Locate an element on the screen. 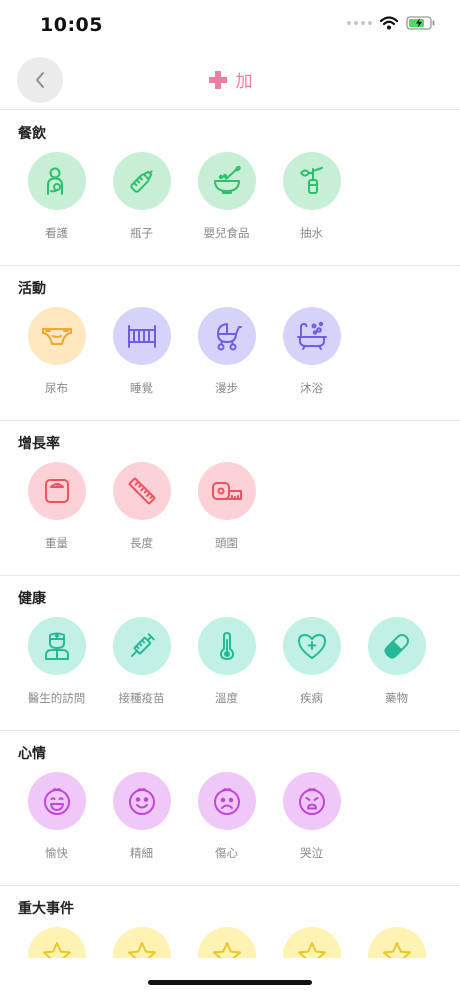  item-label: 醫生的訪問 is located at coordinates (56, 698).